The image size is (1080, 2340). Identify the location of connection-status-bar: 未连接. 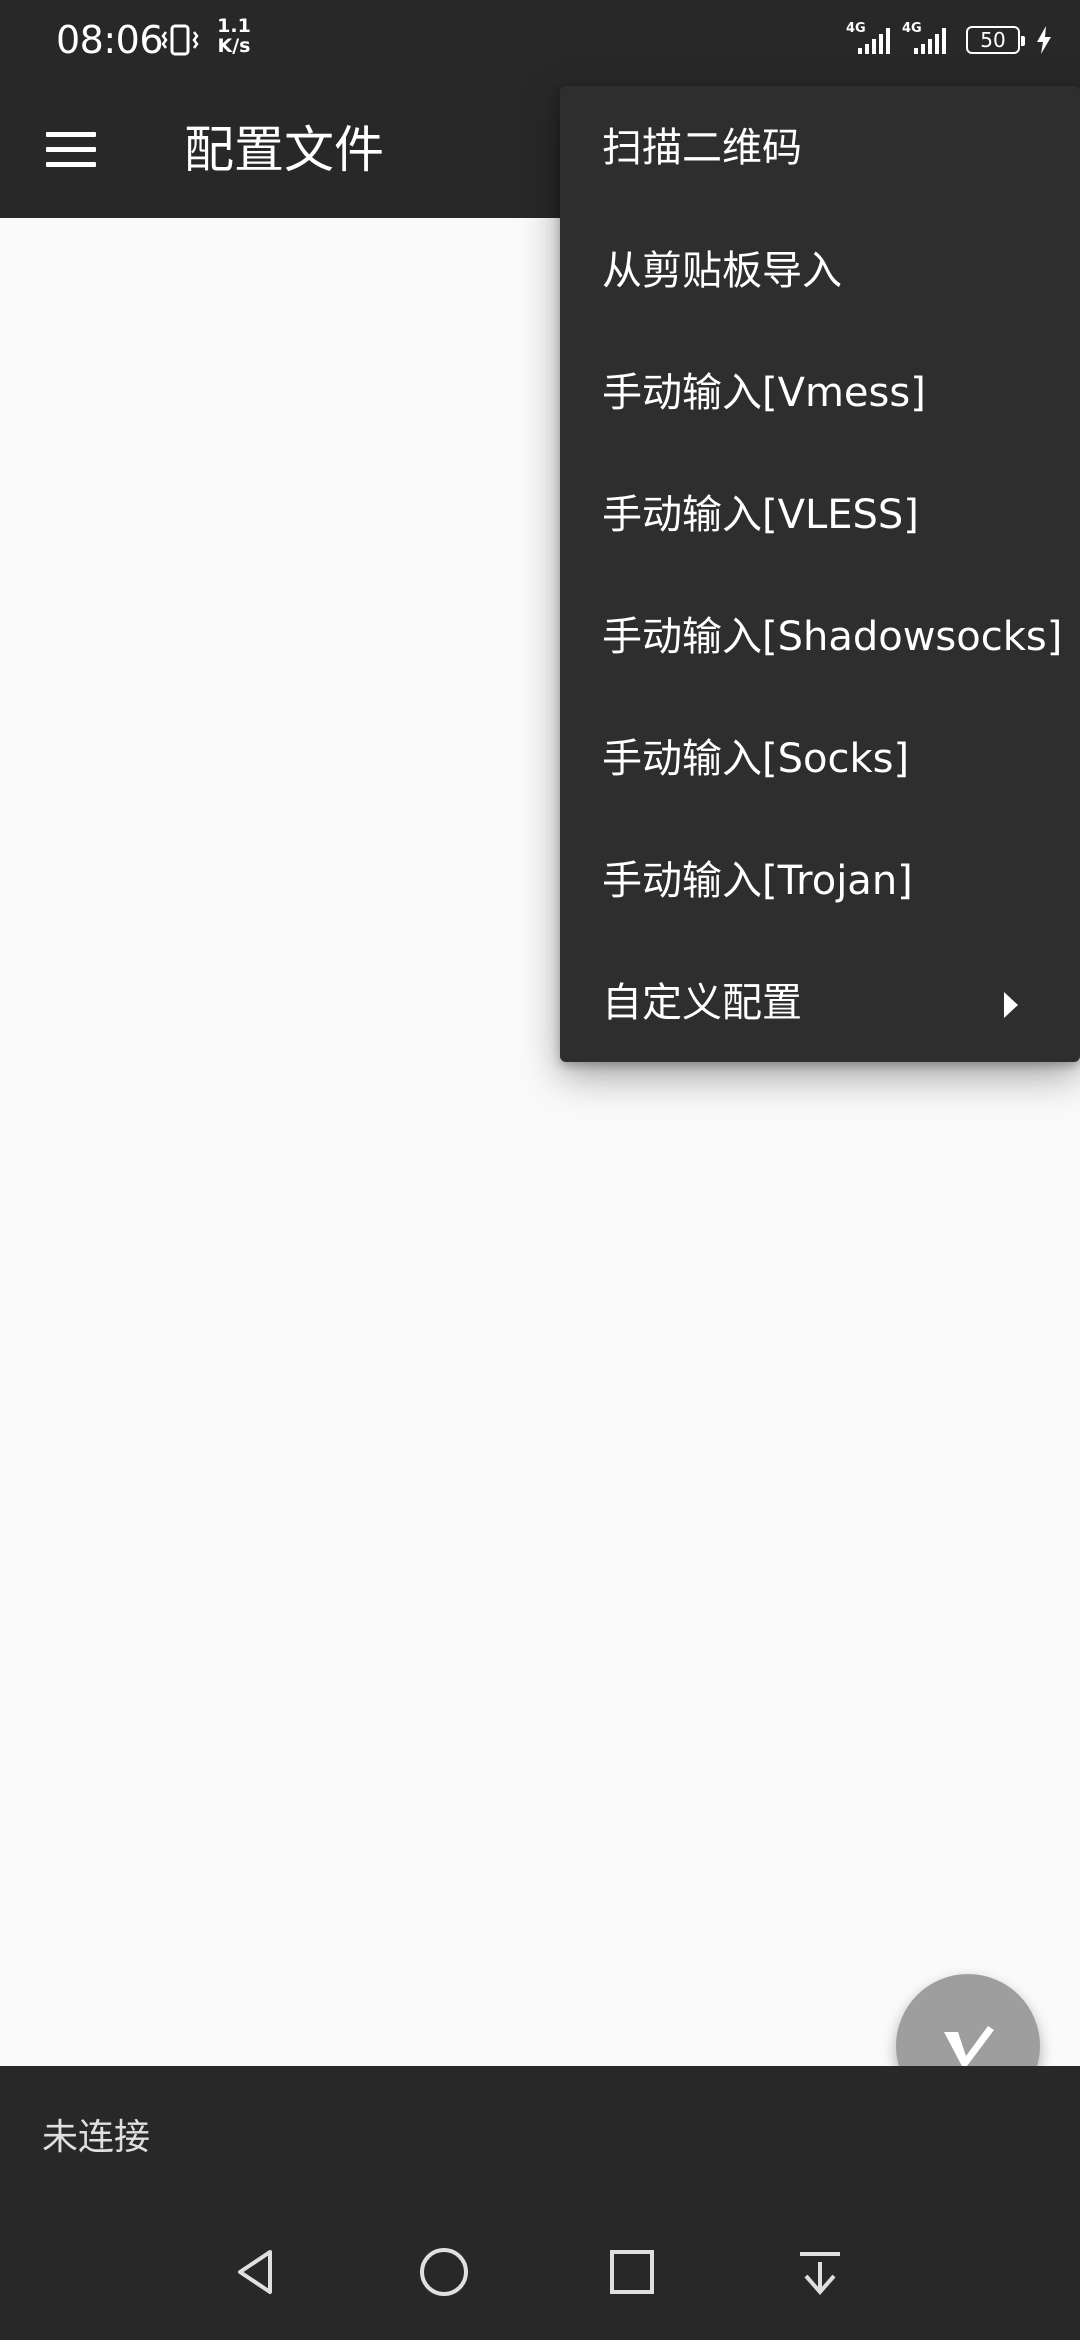
(540, 2136).